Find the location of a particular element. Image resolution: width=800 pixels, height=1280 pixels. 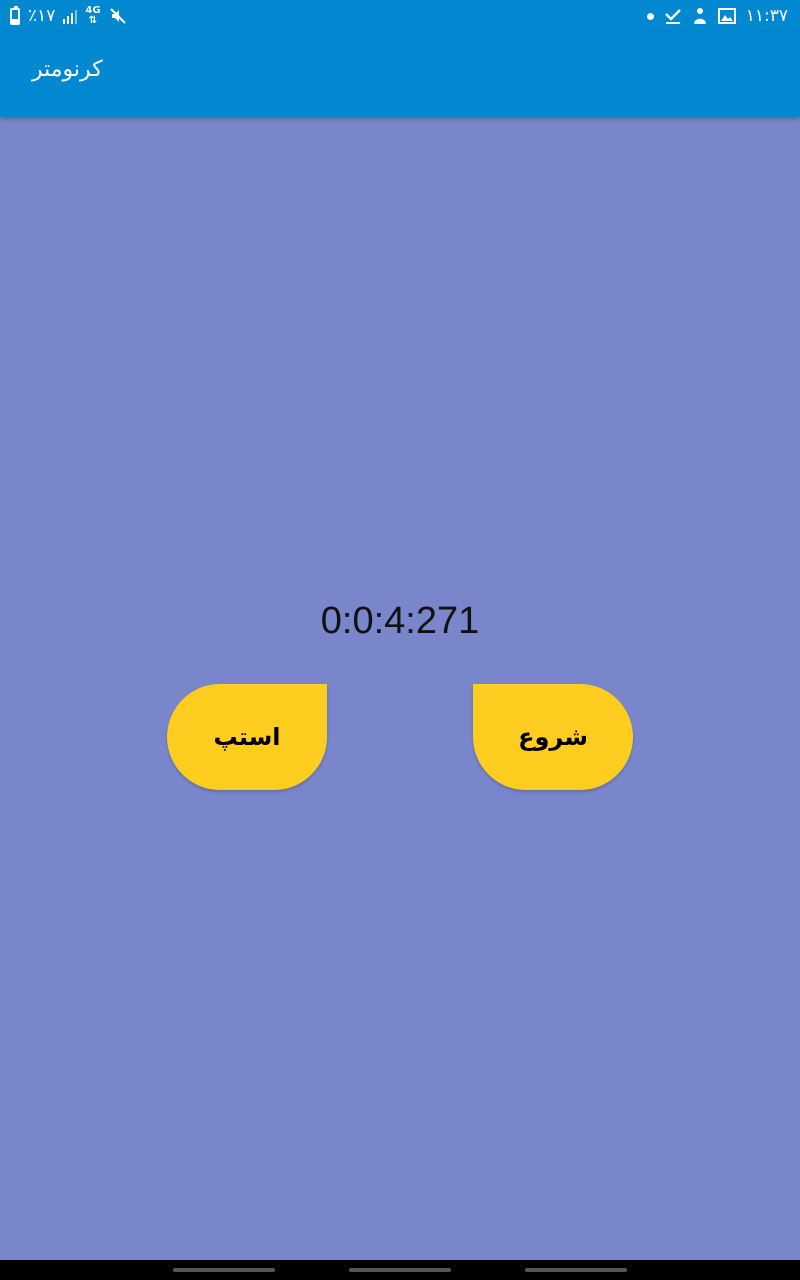

status-time: ۱۱:۳۷ is located at coordinates (766, 16).